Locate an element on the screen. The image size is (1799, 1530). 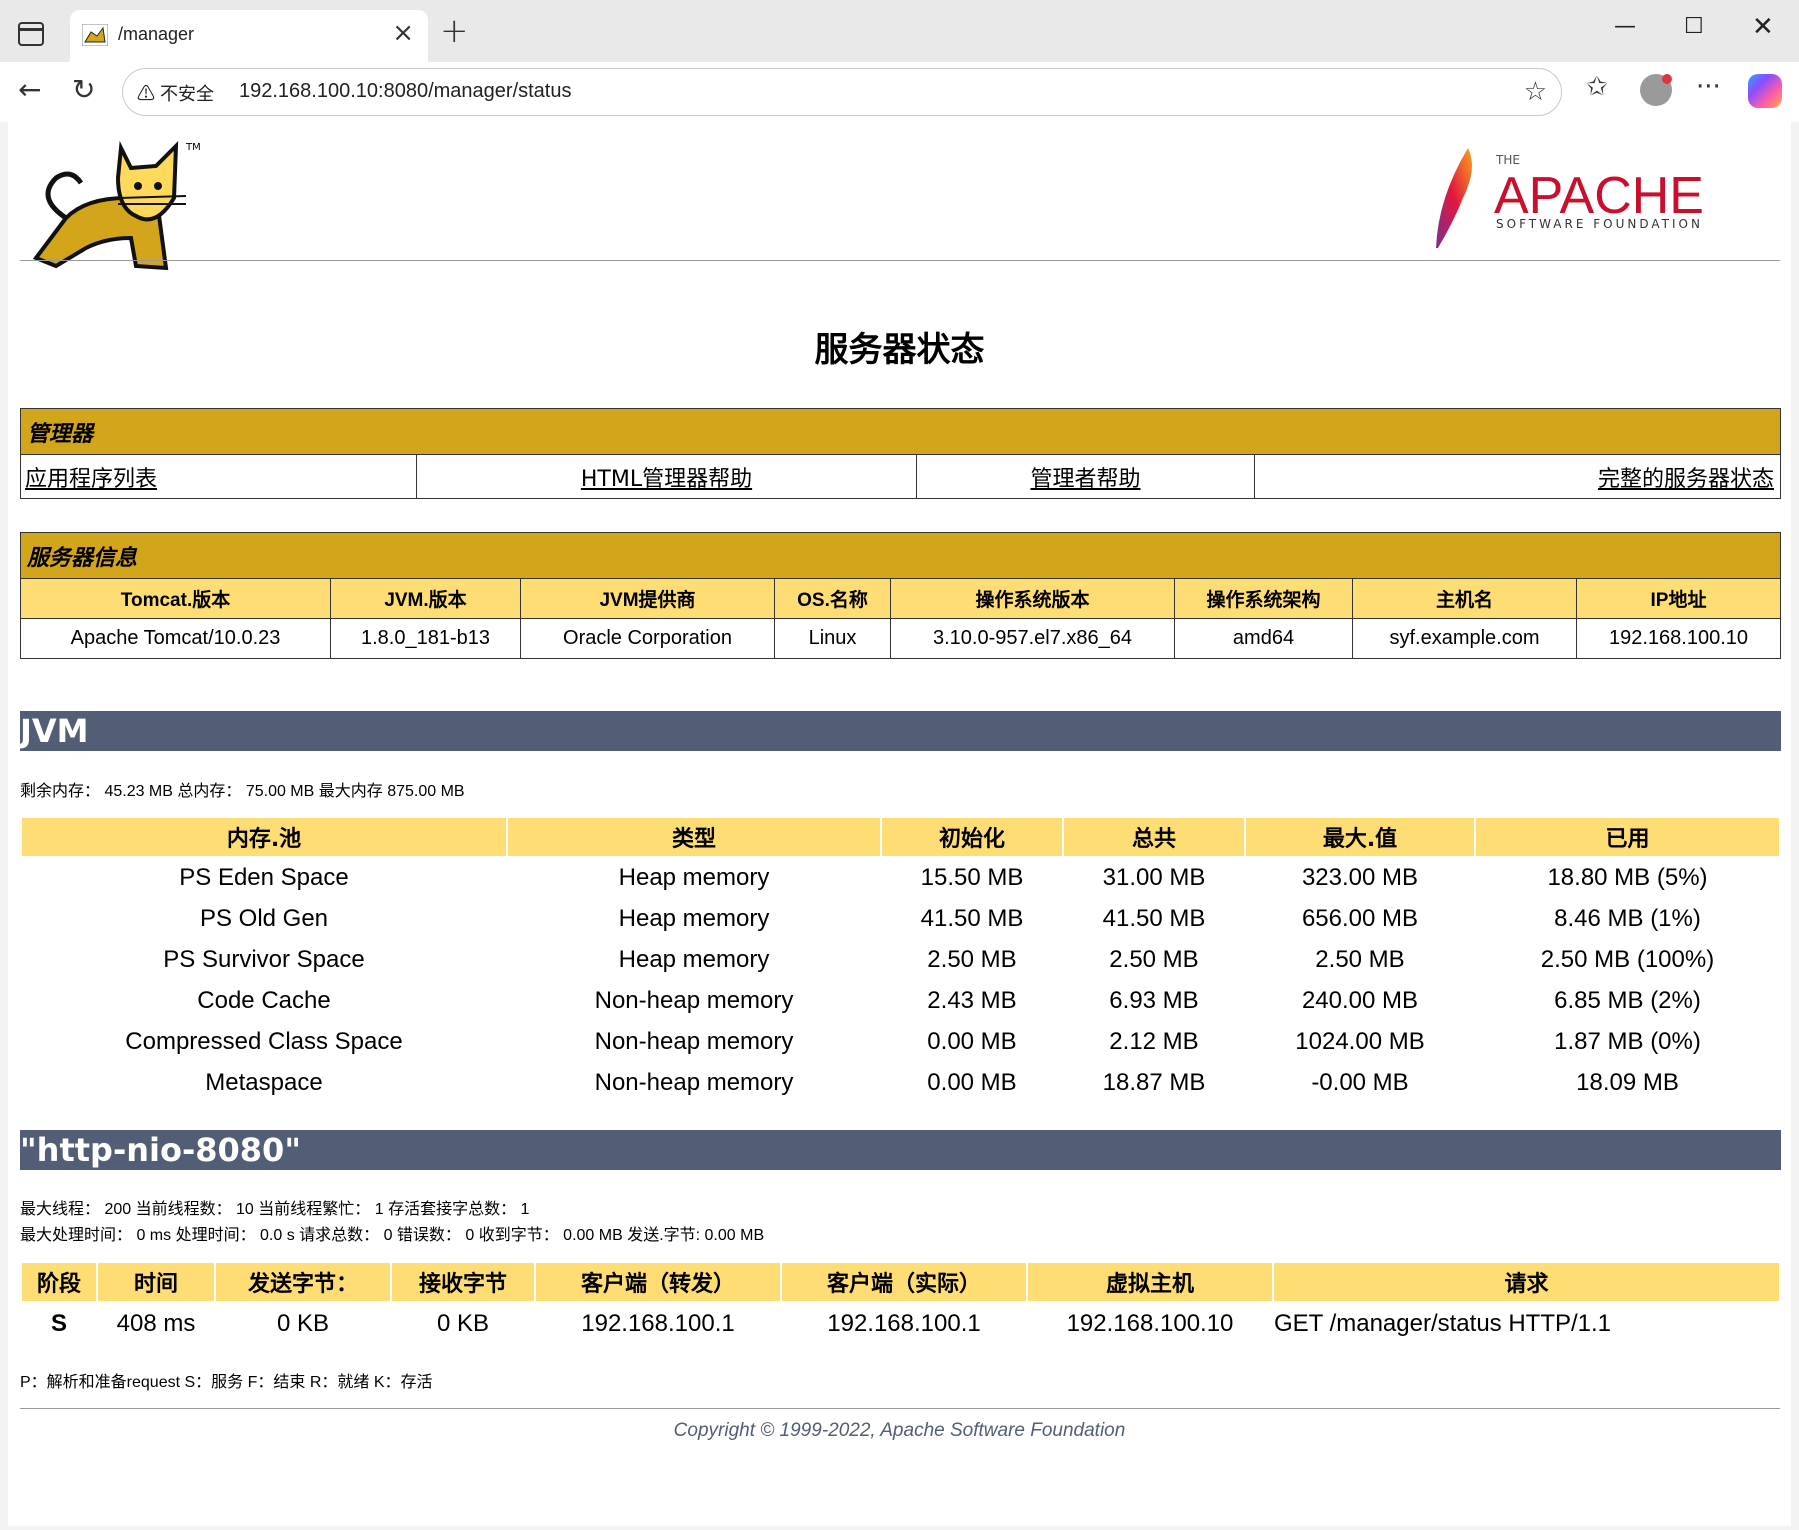
pool-max: 656.00 MB is located at coordinates (1360, 918).